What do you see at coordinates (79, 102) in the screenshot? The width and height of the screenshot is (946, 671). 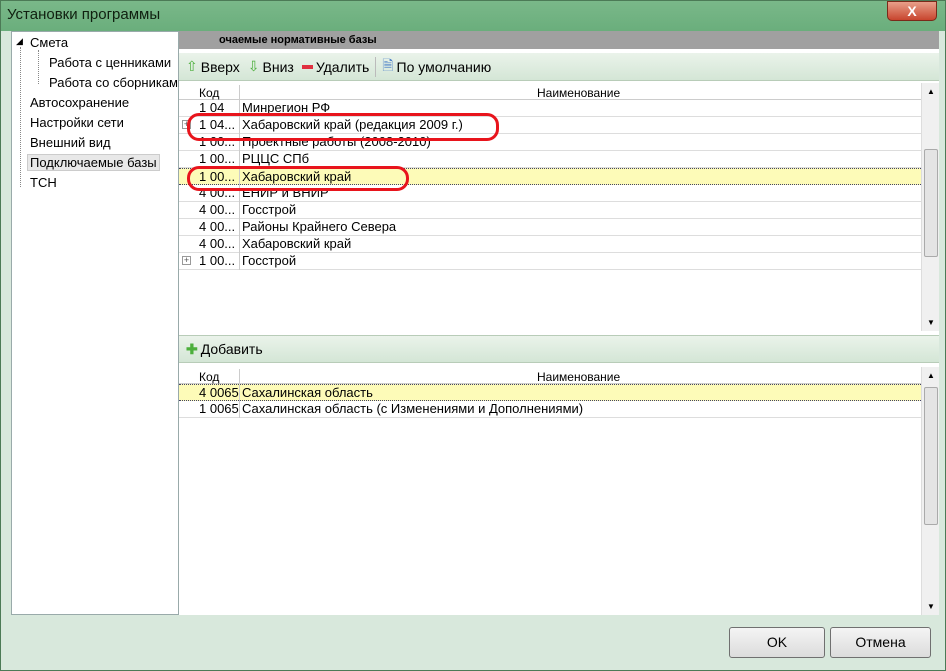 I see `tree-item-autosave: Автосохранение` at bounding box center [79, 102].